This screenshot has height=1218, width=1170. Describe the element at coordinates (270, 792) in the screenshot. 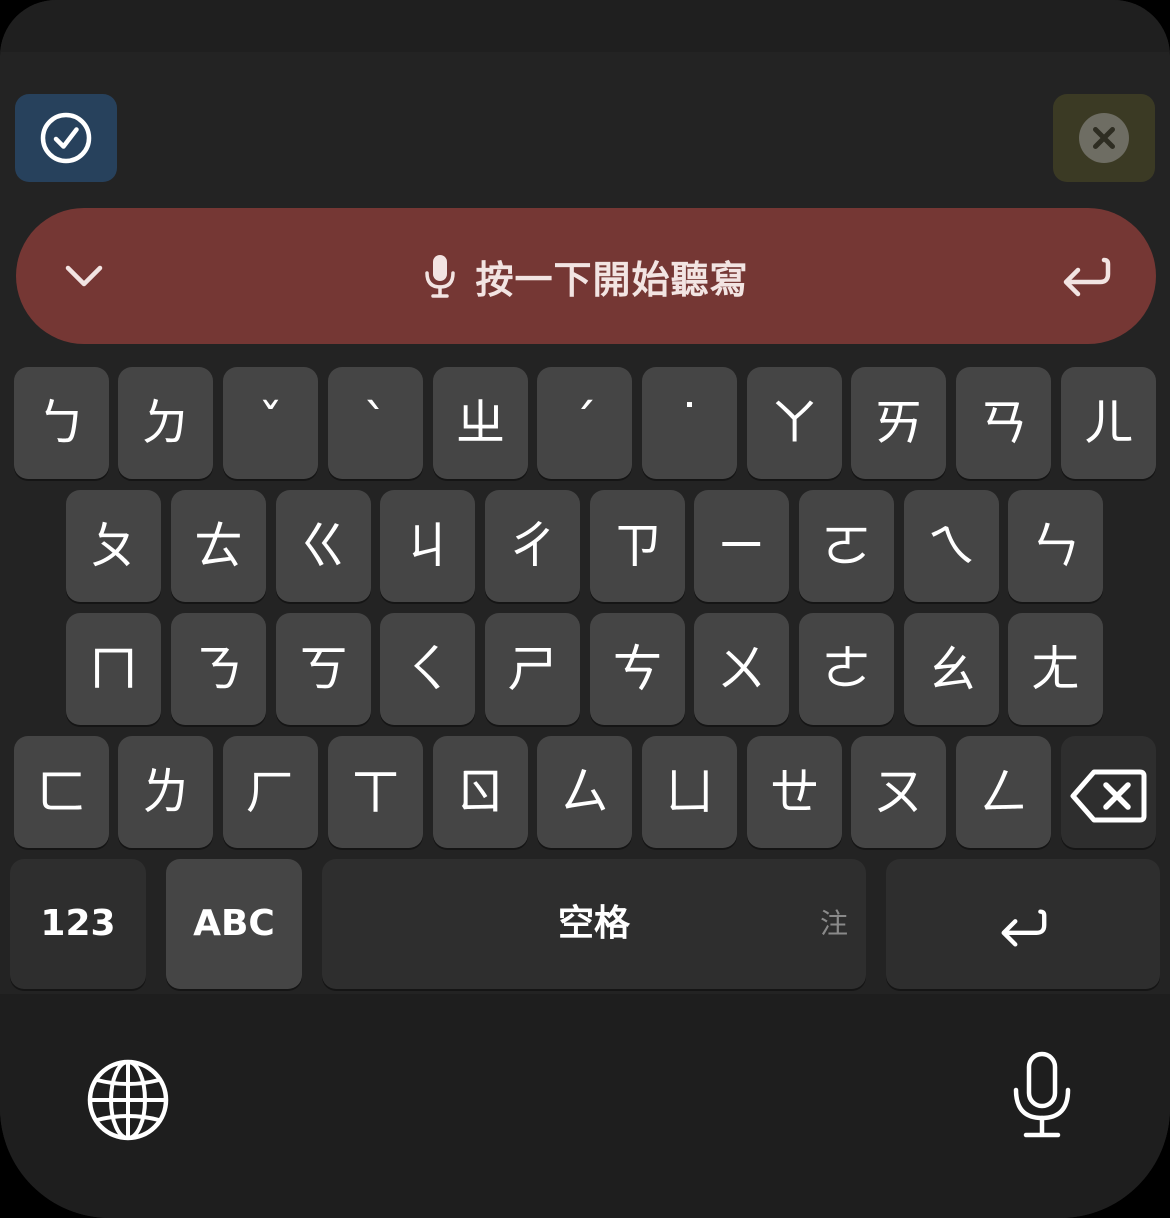

I see `key-h: ㄏ` at that location.